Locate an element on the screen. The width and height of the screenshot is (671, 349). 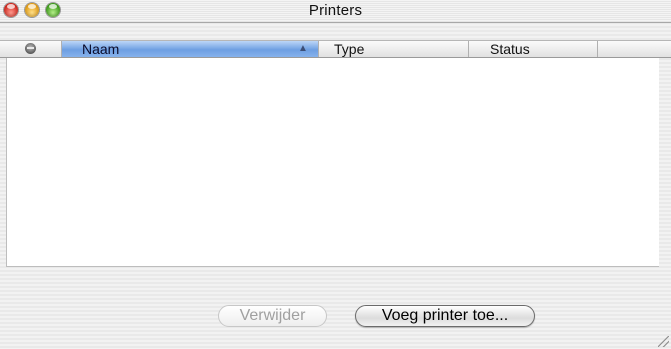
resize-grip-icon is located at coordinates (663, 341).